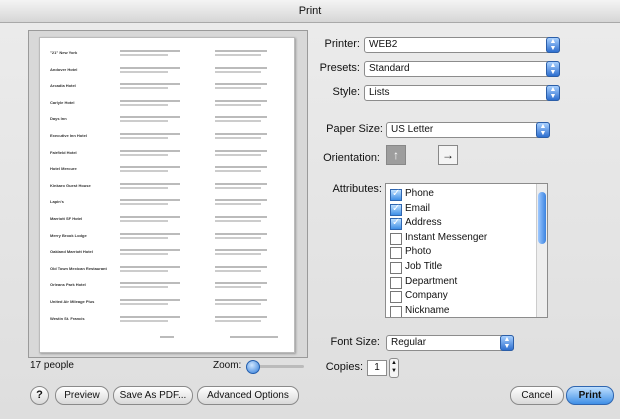 The width and height of the screenshot is (620, 419). What do you see at coordinates (394, 368) in the screenshot?
I see `copies-stepper: ▲ ▼` at bounding box center [394, 368].